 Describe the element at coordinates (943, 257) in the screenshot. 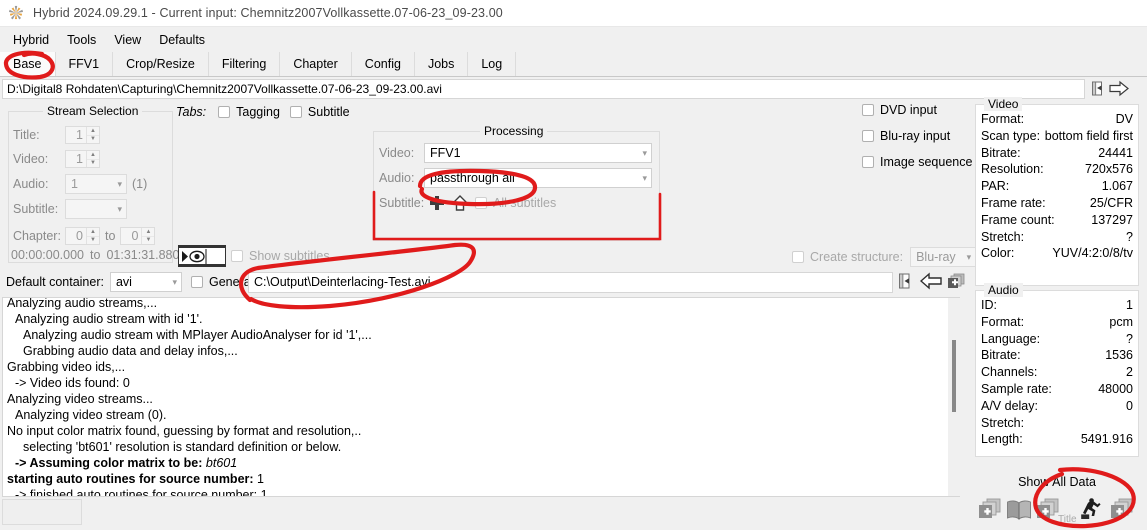

I see `create-structure-combo: Blu-ray ▾` at that location.